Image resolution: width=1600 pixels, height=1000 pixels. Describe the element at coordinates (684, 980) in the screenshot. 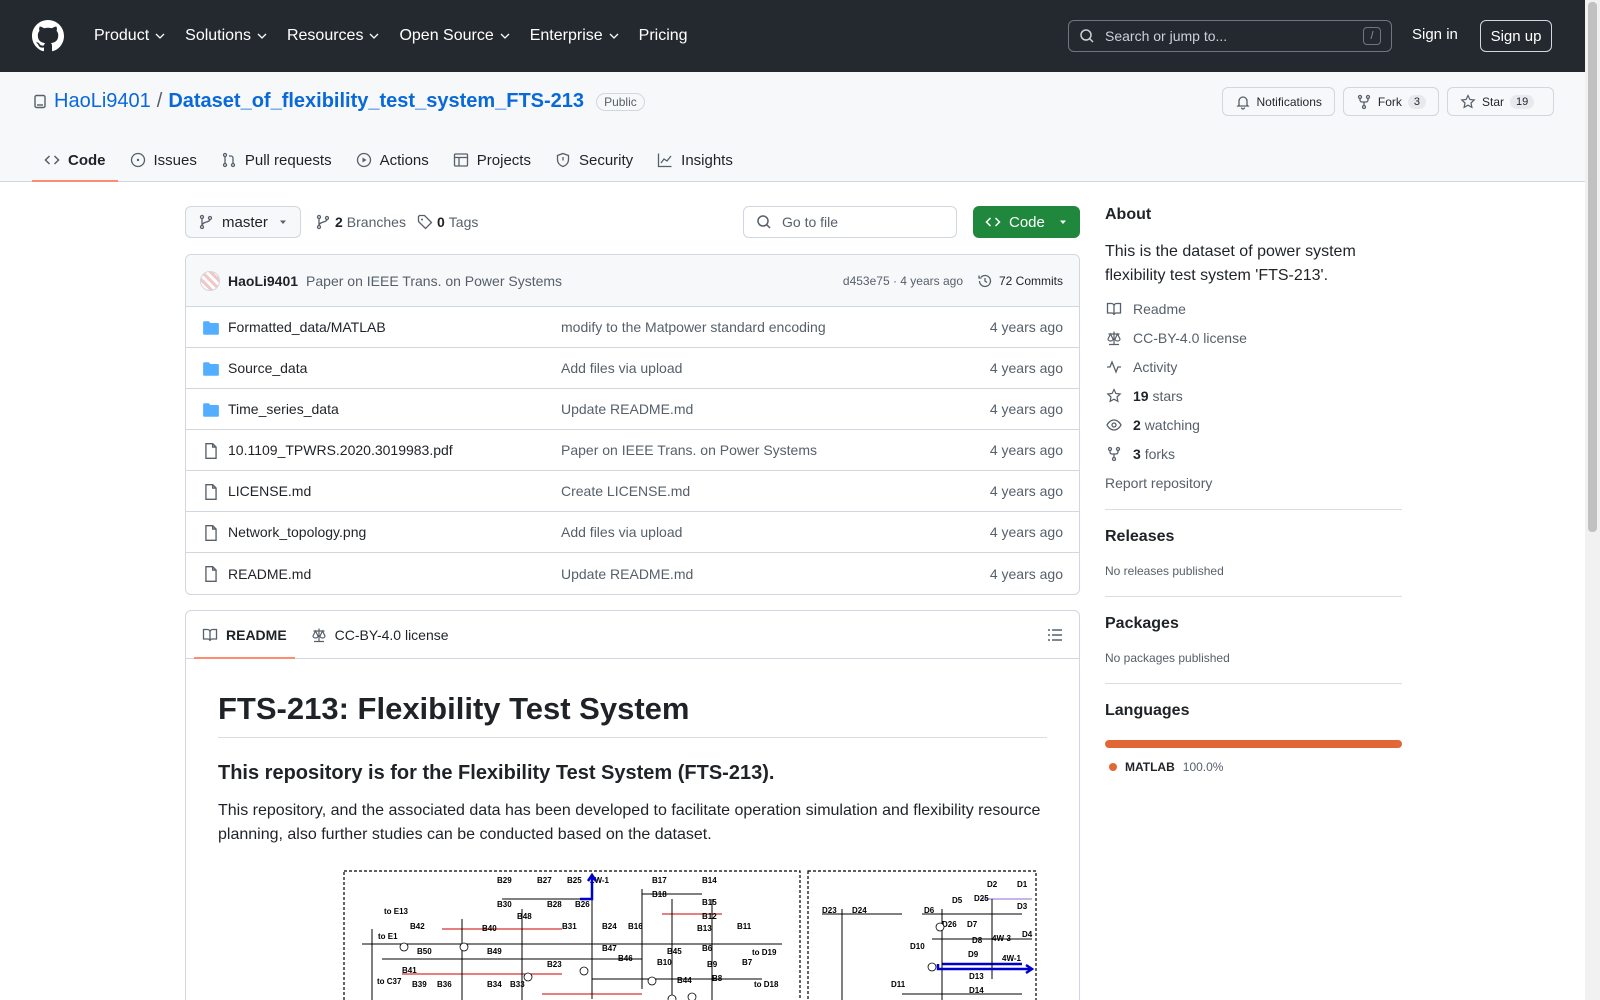

I see `topology-node-label: B44` at that location.